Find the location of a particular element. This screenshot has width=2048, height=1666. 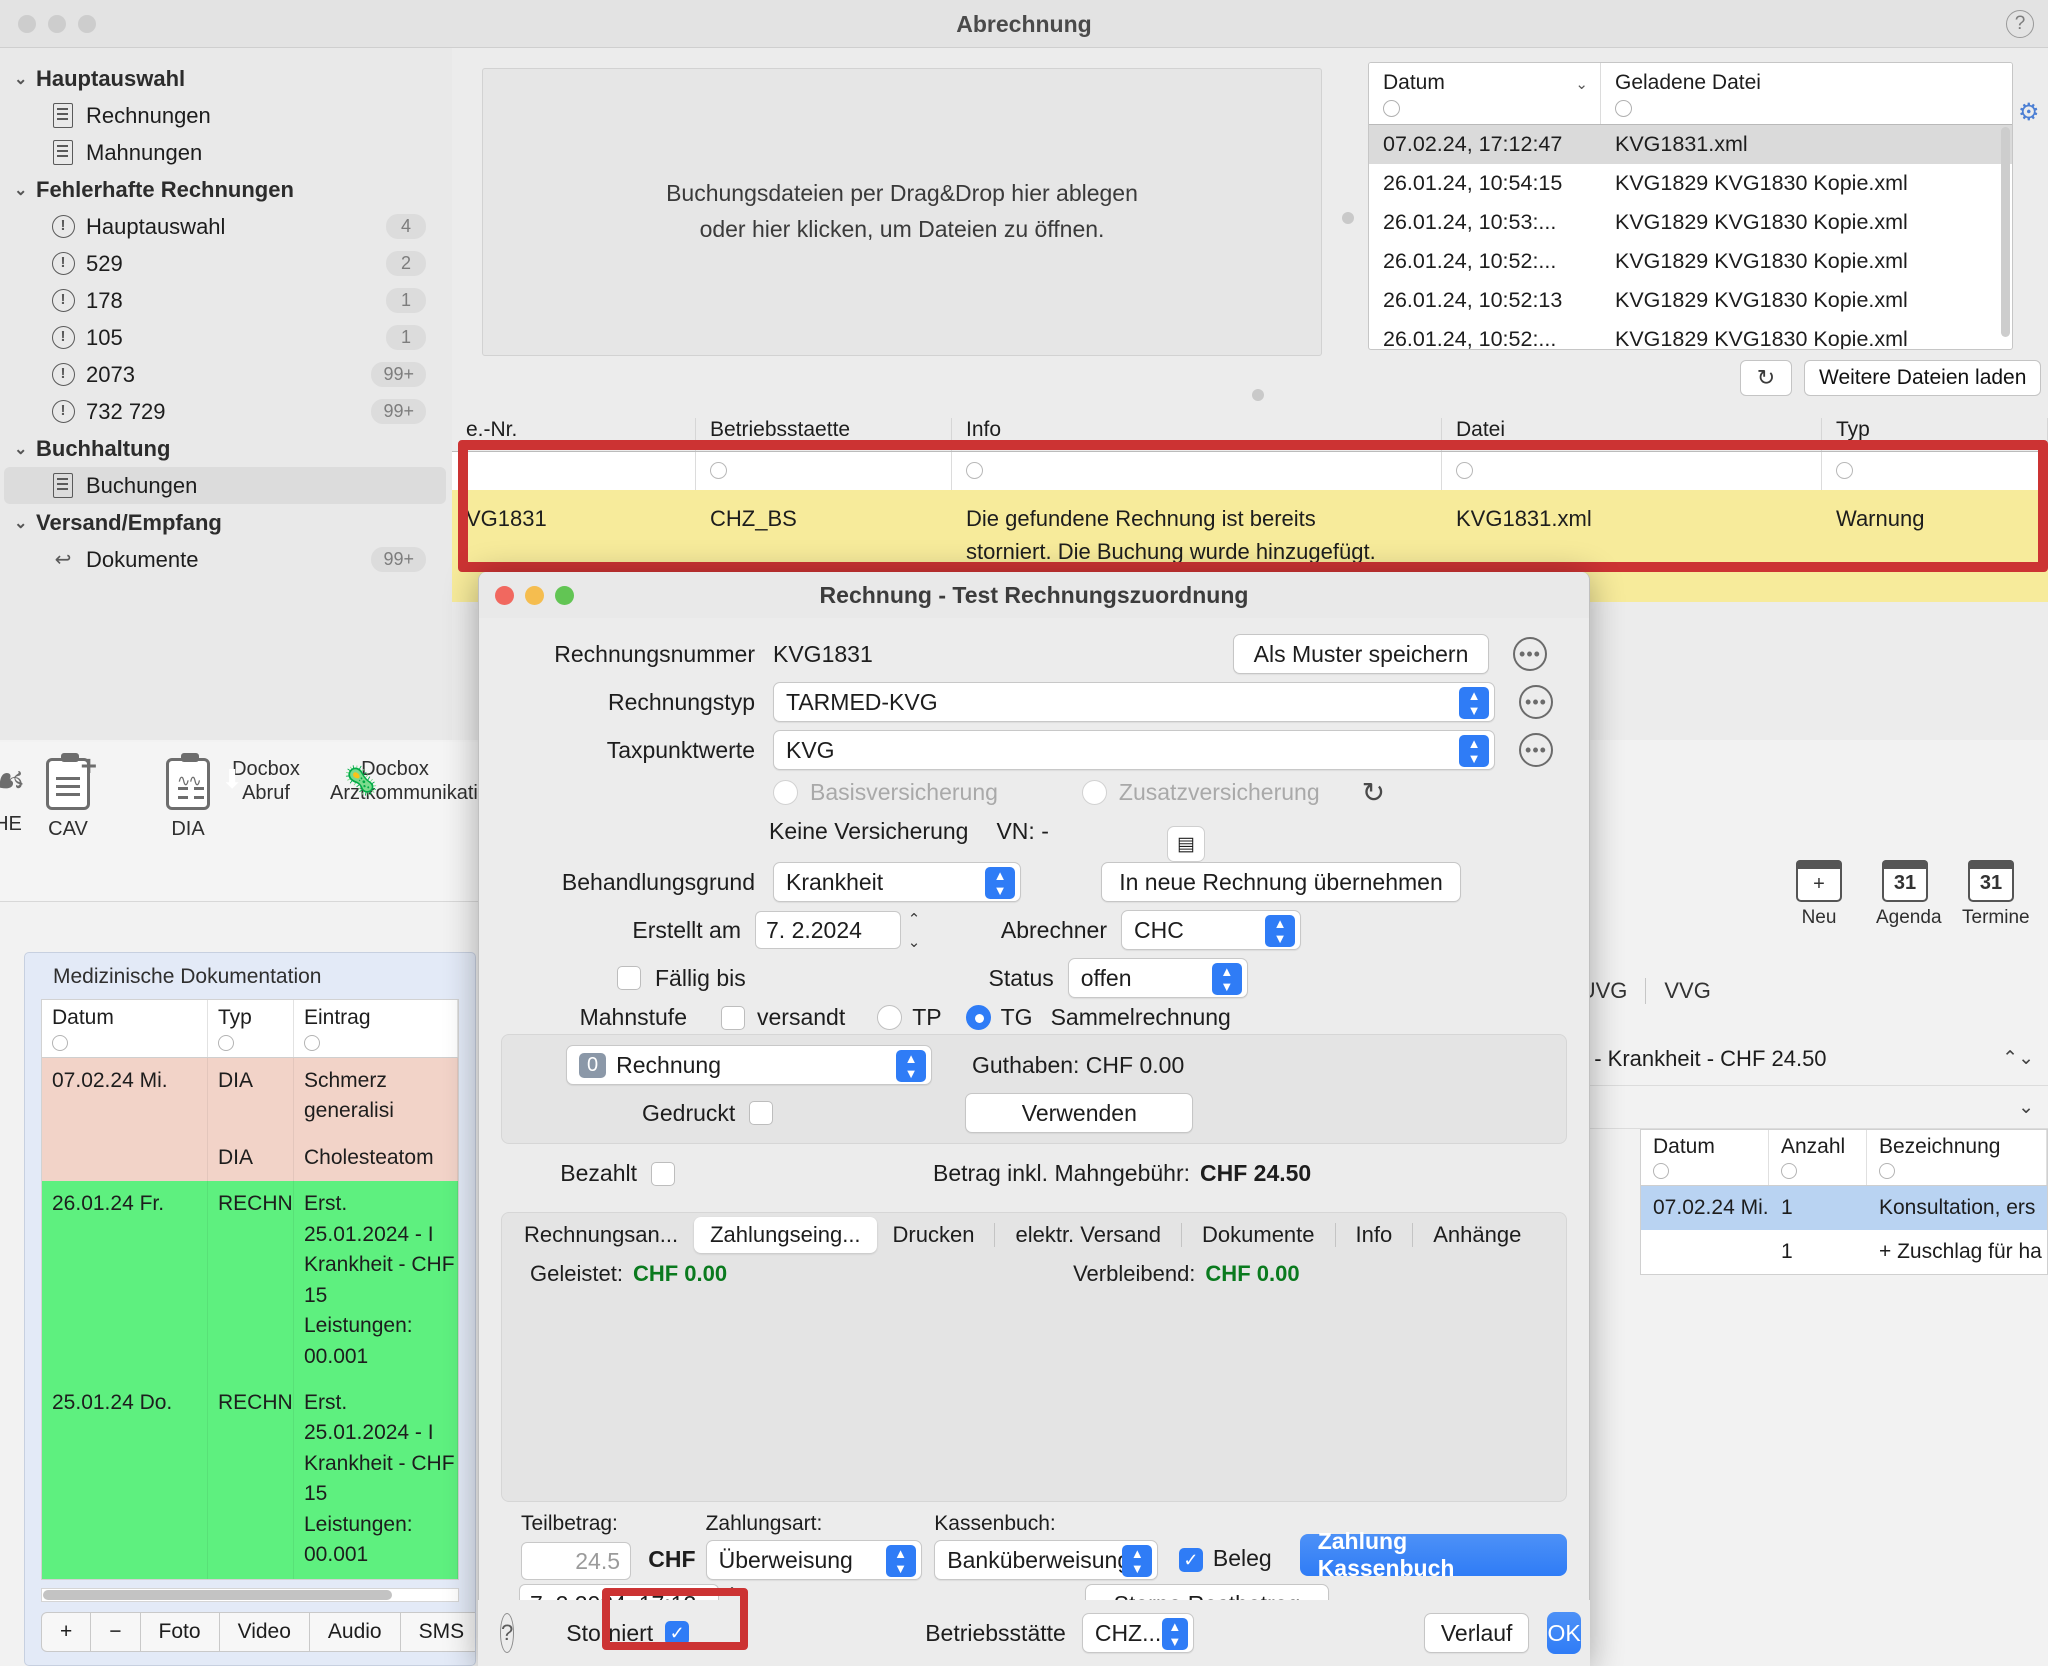

table-row: 1 + Zuschlag für ha is located at coordinates (1844, 1252).